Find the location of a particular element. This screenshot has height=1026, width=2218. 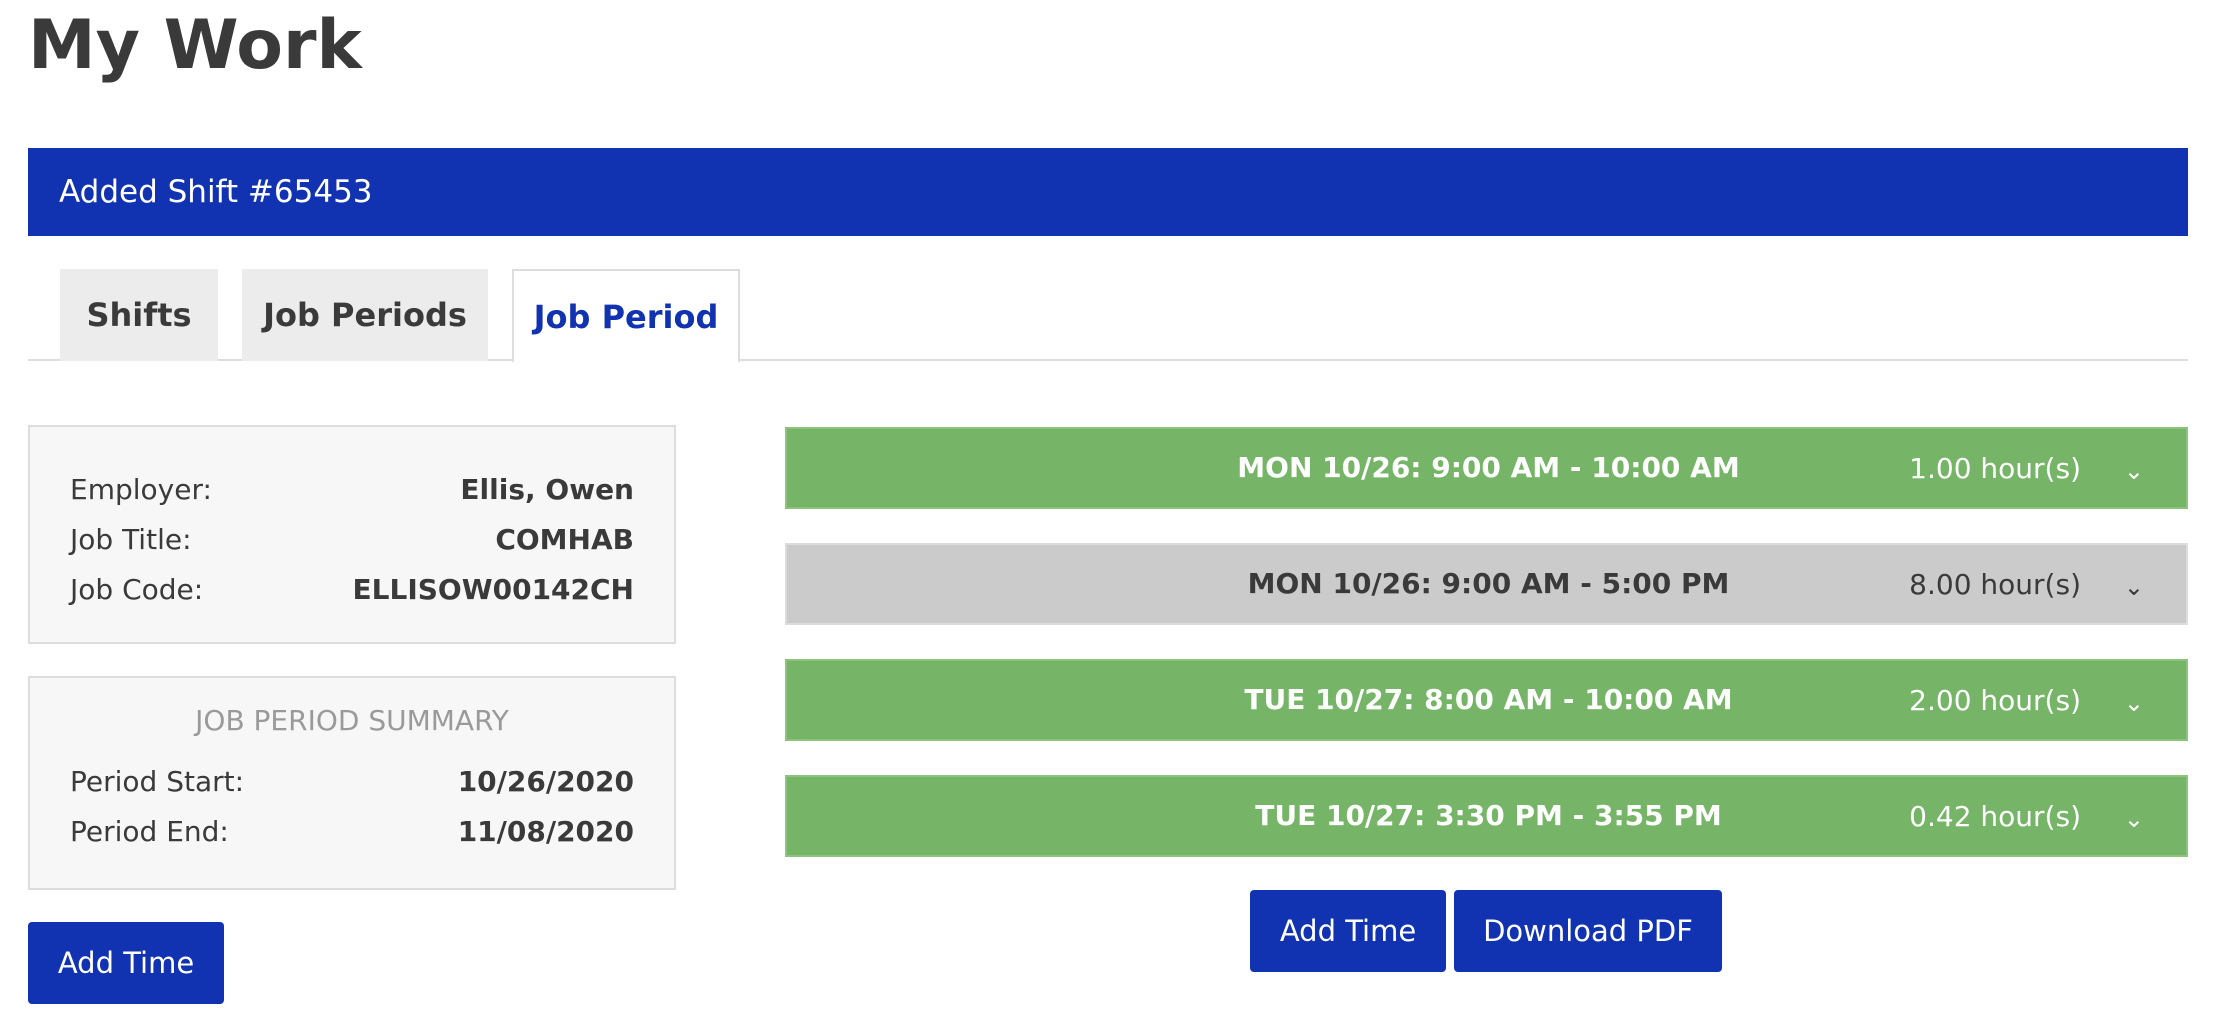

download-pdf-button: Download PDF is located at coordinates (1588, 931).